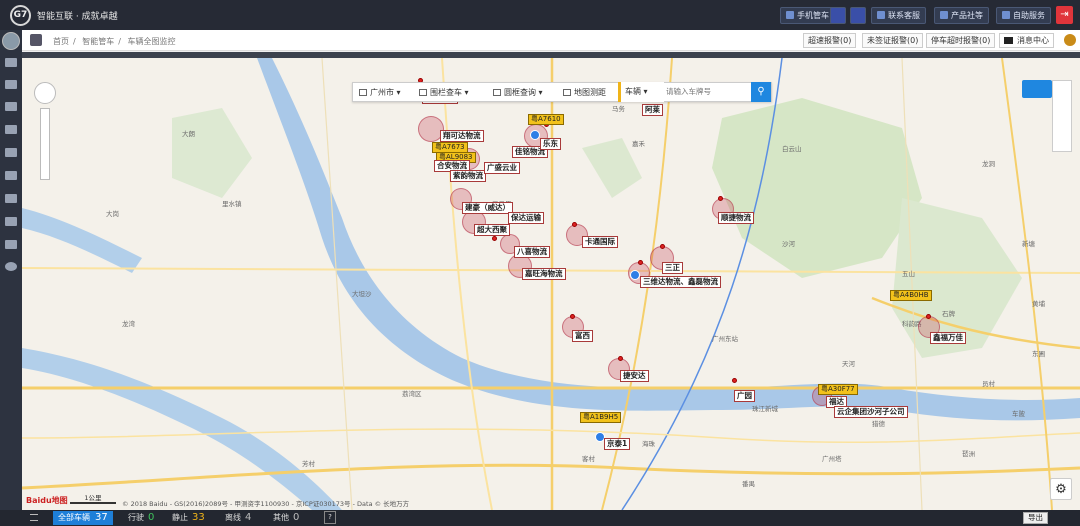  Describe the element at coordinates (47, 500) in the screenshot. I see `baidu-logo: Baidu地图` at that location.